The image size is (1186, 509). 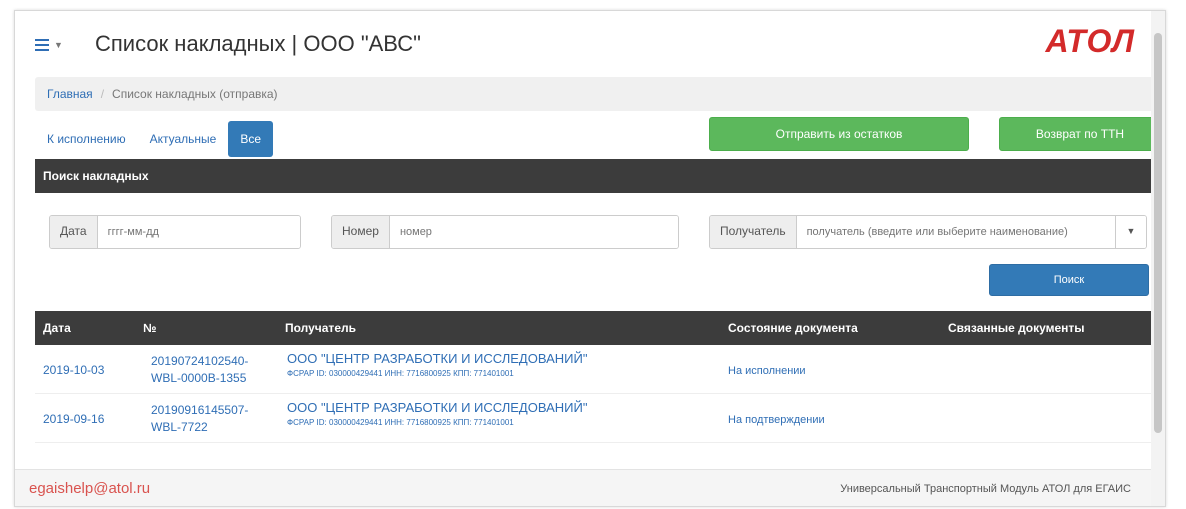 What do you see at coordinates (583, 45) in the screenshot?
I see `page-header: ▼ Список накладных | ООО "АВС" АТОЛ` at bounding box center [583, 45].